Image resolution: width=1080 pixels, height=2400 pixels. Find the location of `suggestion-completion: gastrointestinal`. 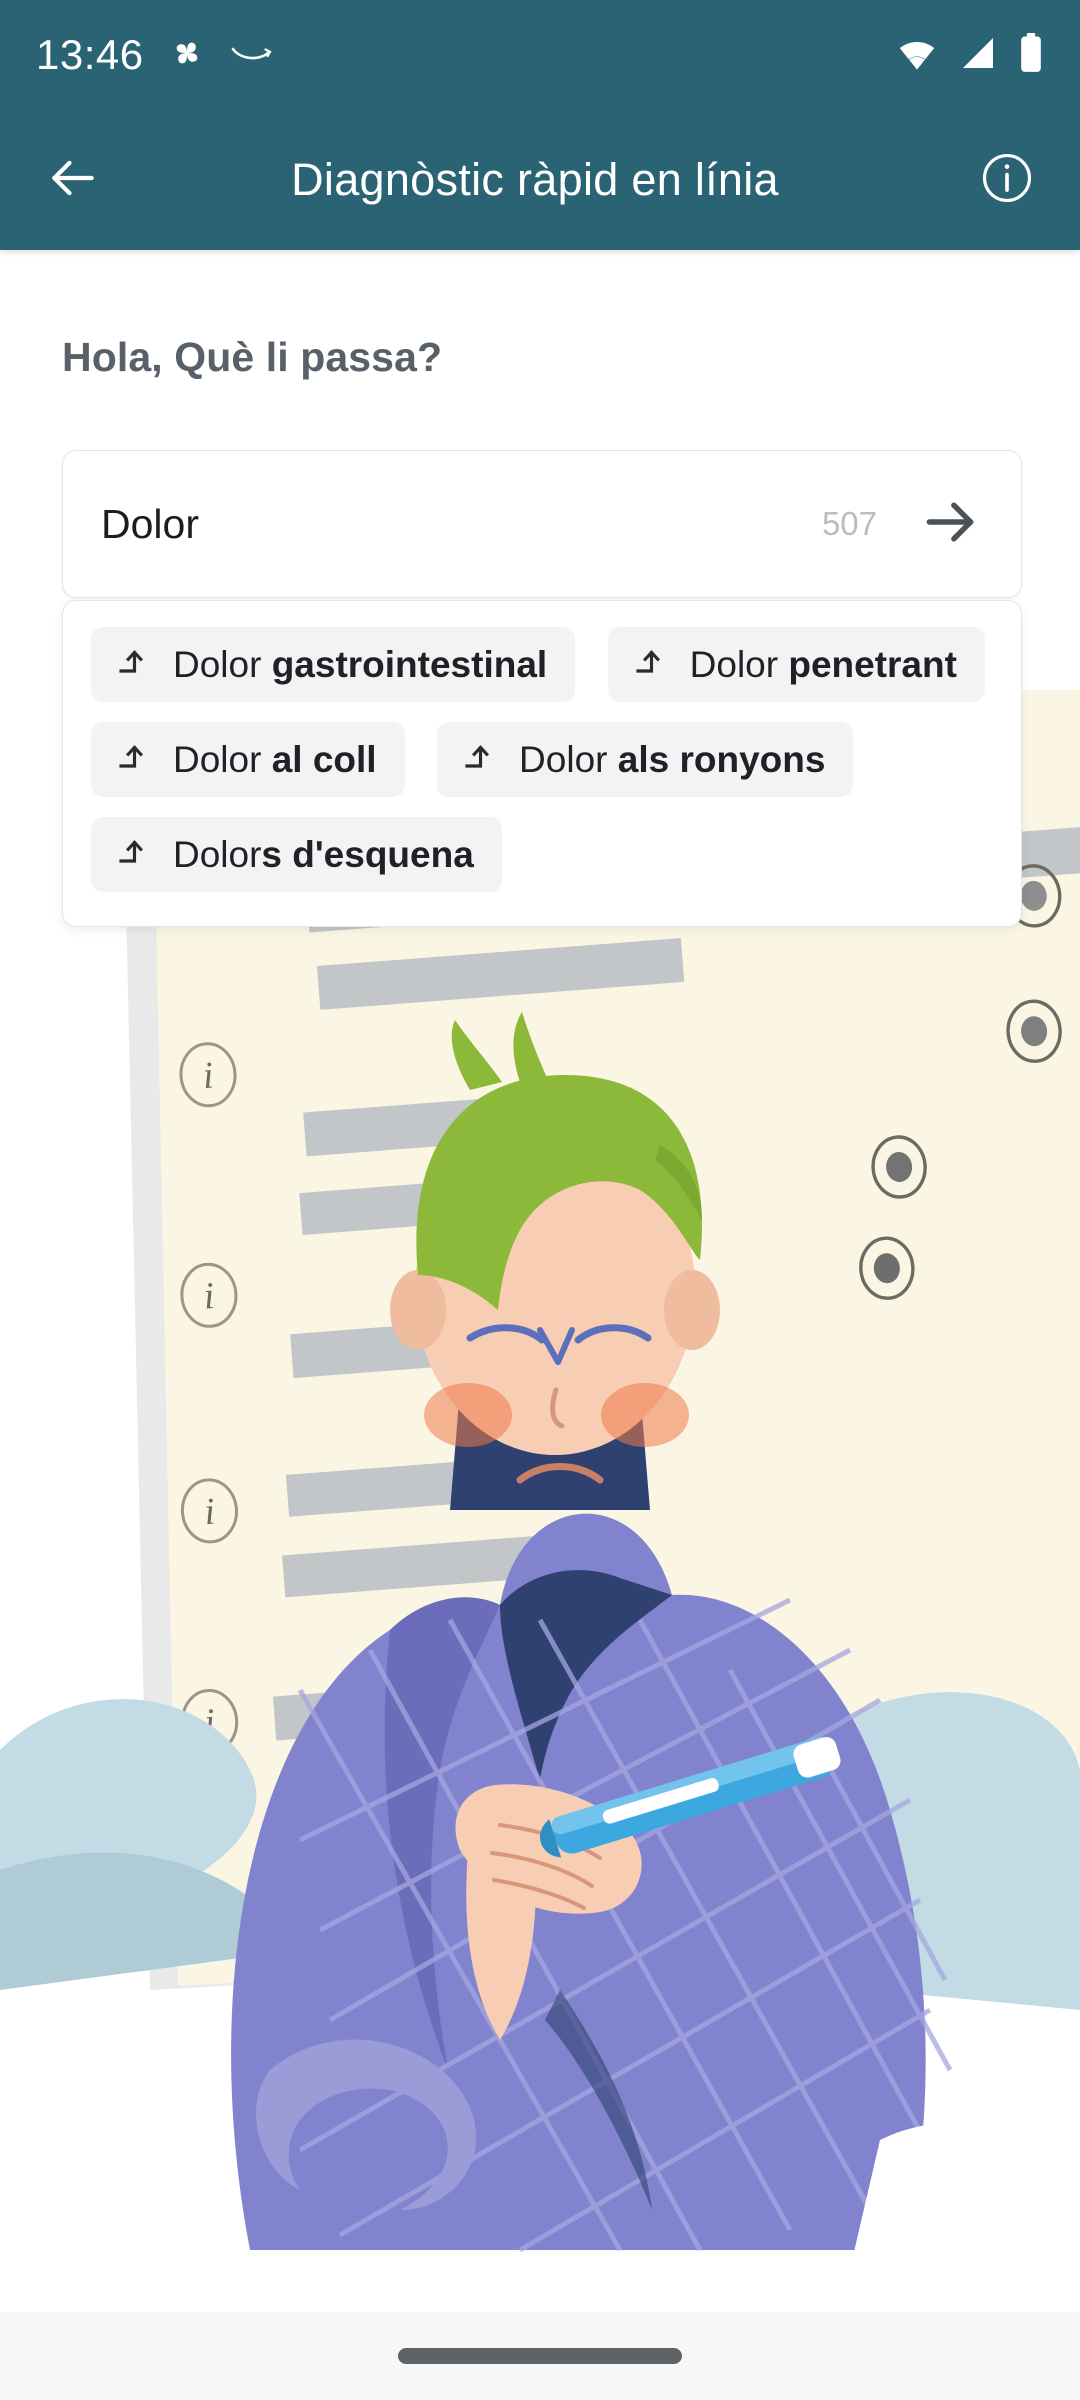

suggestion-completion: gastrointestinal is located at coordinates (409, 664).